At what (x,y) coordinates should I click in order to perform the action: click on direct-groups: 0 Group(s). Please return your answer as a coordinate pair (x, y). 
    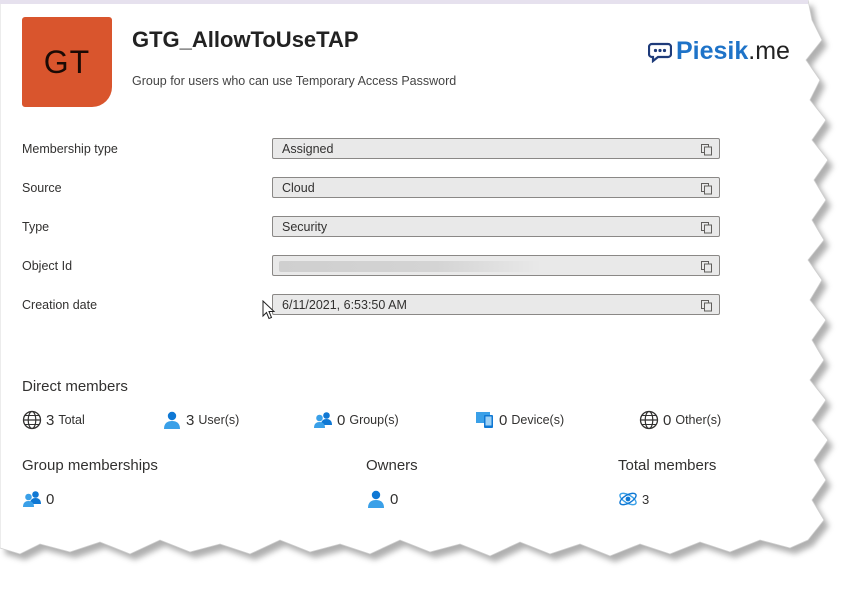
    Looking at the image, I should click on (356, 420).